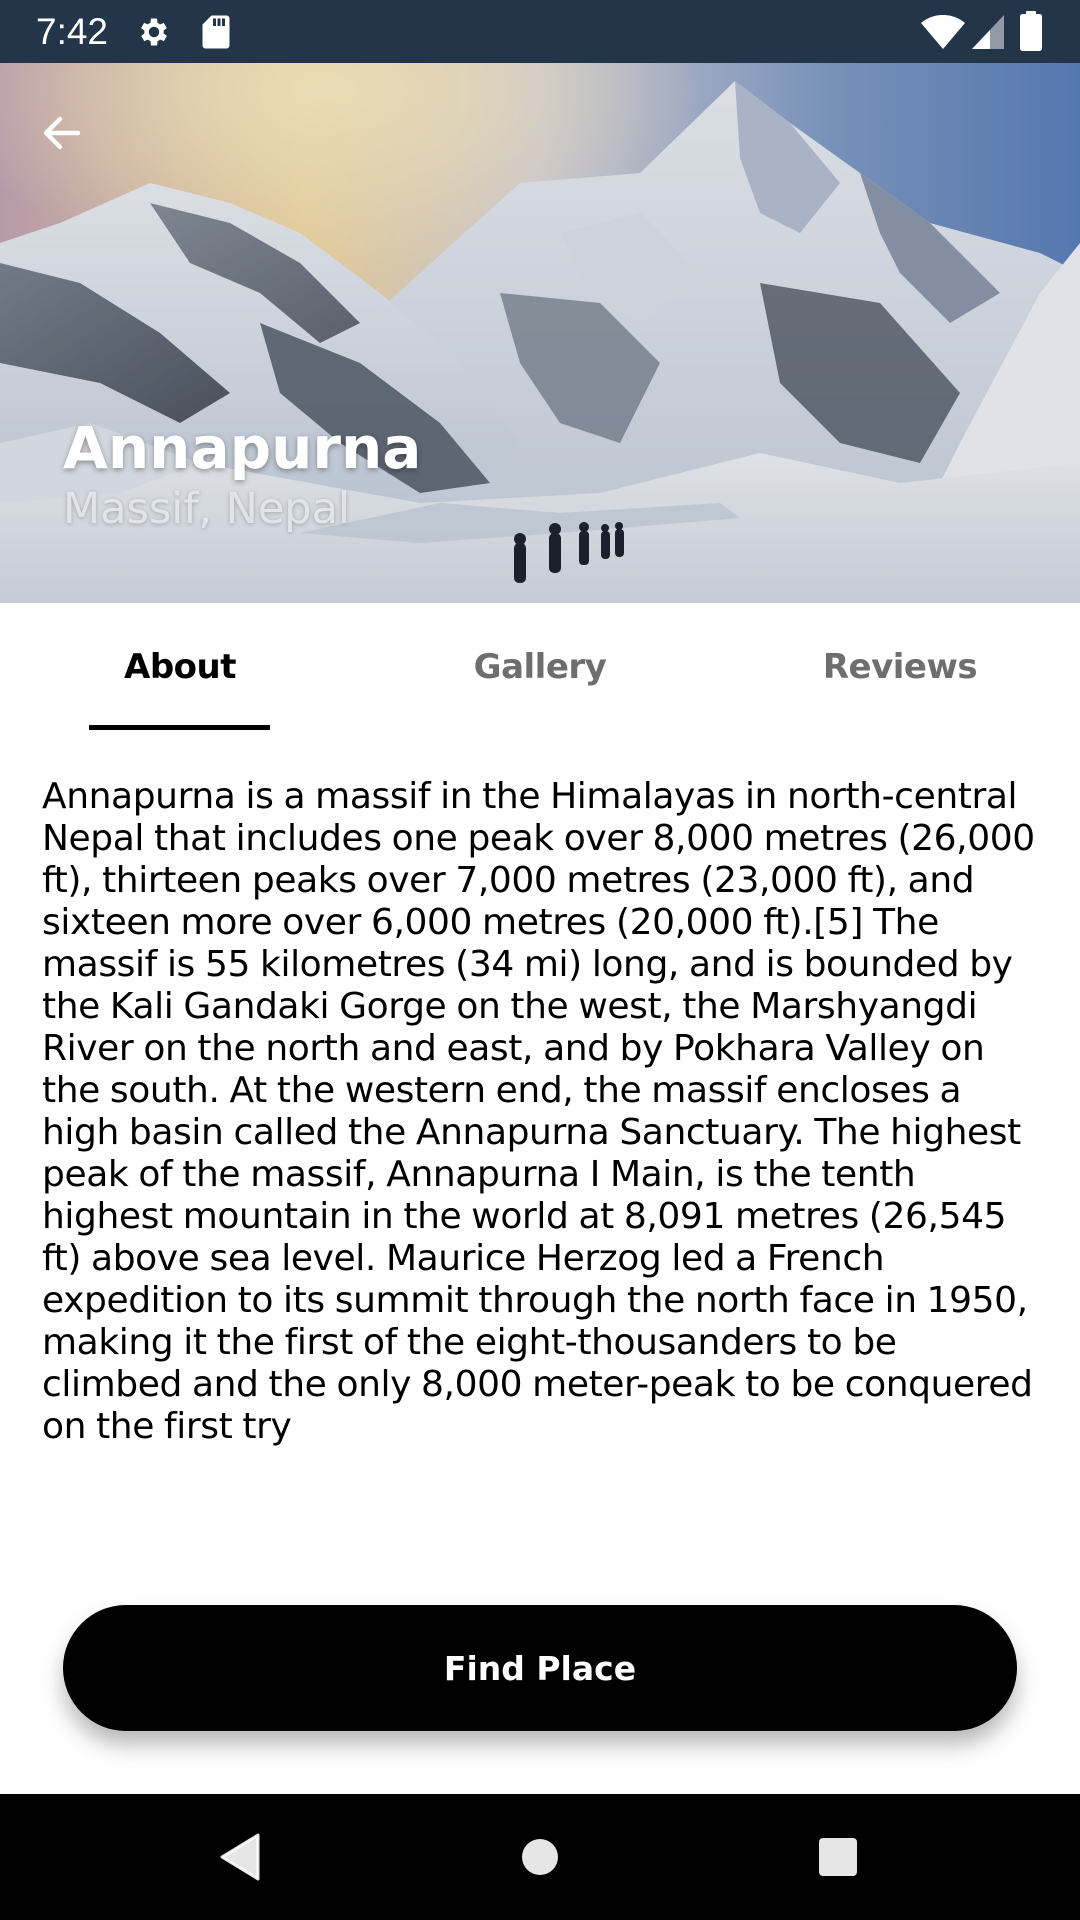 The height and width of the screenshot is (1920, 1080). I want to click on place-subtitle: Massif, Nepal, so click(206, 509).